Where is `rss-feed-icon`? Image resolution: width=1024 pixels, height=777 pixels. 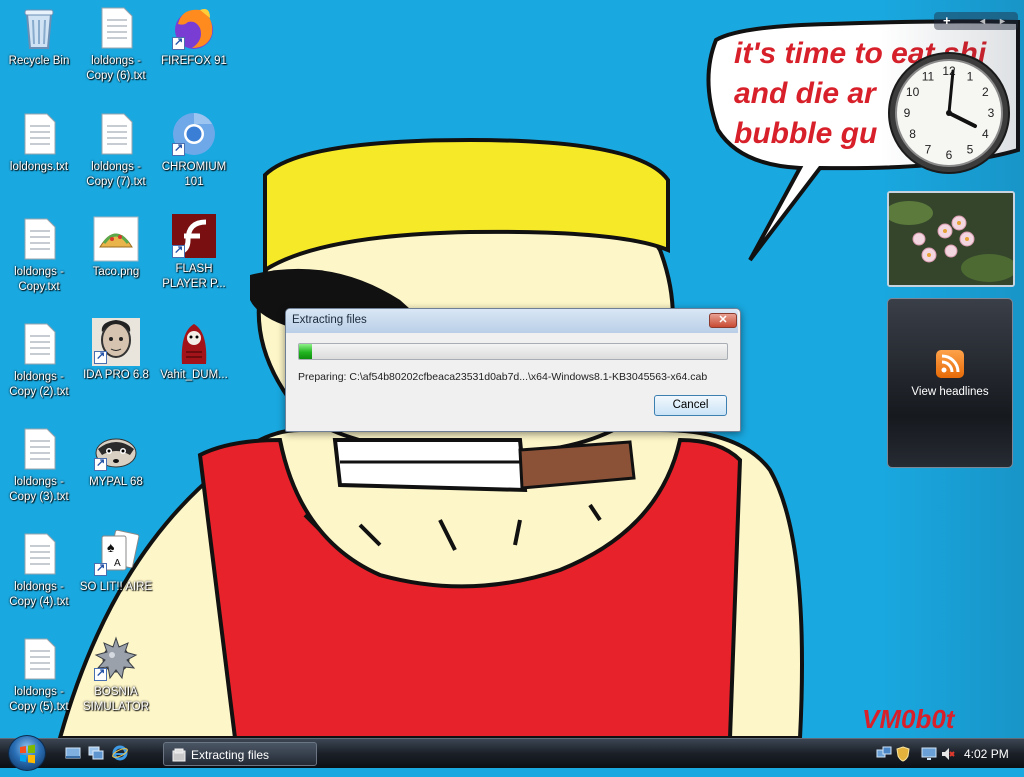 rss-feed-icon is located at coordinates (950, 364).